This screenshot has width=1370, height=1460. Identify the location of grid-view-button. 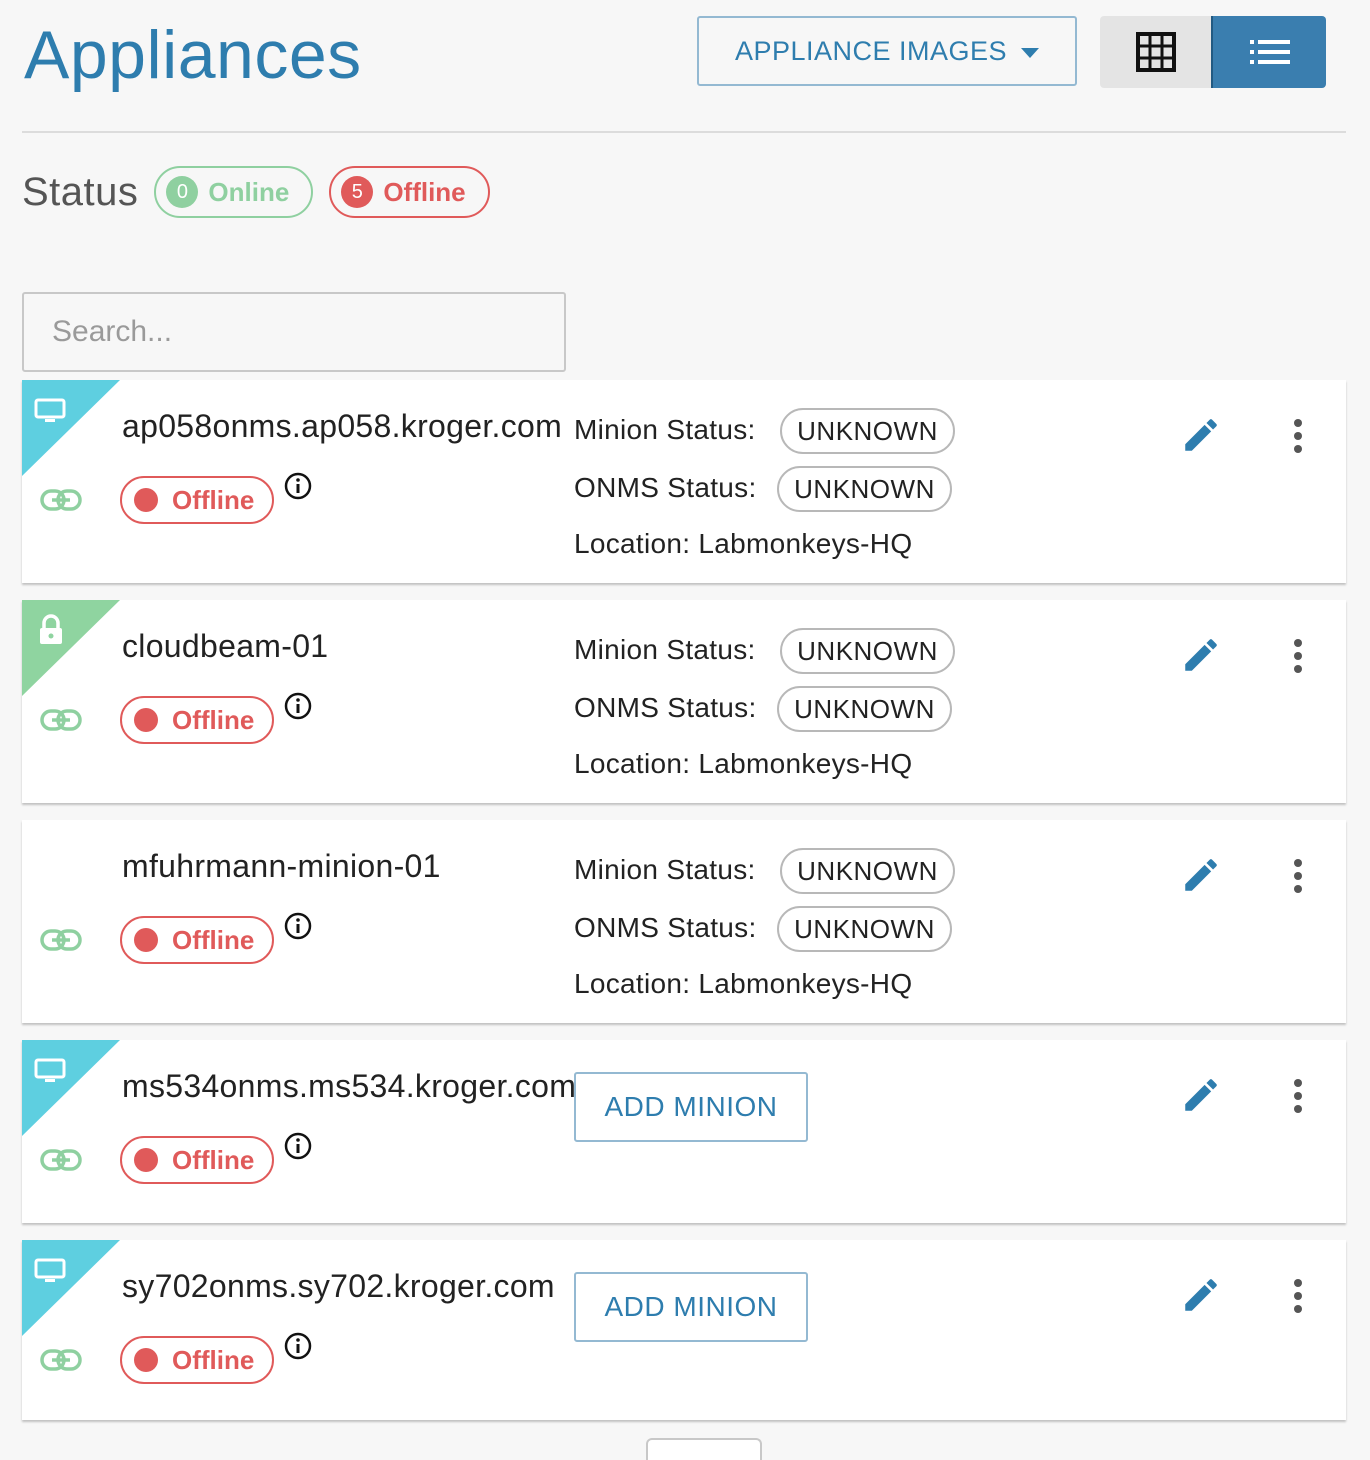
(1156, 52).